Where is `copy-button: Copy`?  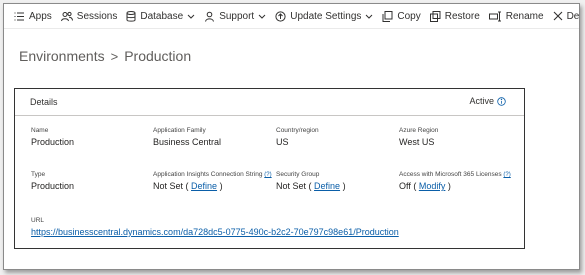 copy-button: Copy is located at coordinates (401, 16).